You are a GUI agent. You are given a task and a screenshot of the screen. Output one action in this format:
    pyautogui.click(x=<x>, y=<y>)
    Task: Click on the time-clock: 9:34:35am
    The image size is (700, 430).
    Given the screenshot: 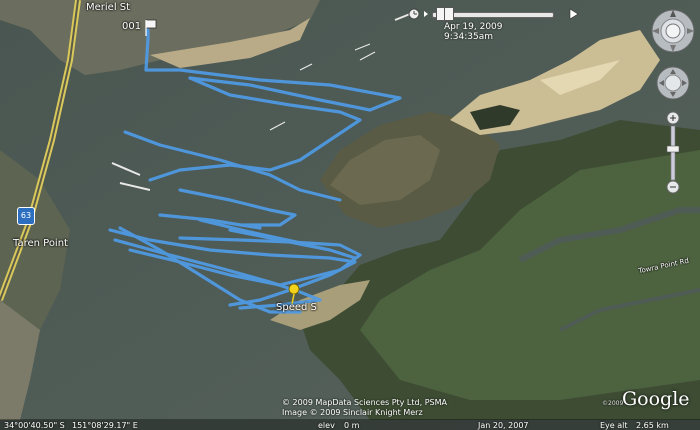 What is the action you would take?
    pyautogui.click(x=468, y=37)
    